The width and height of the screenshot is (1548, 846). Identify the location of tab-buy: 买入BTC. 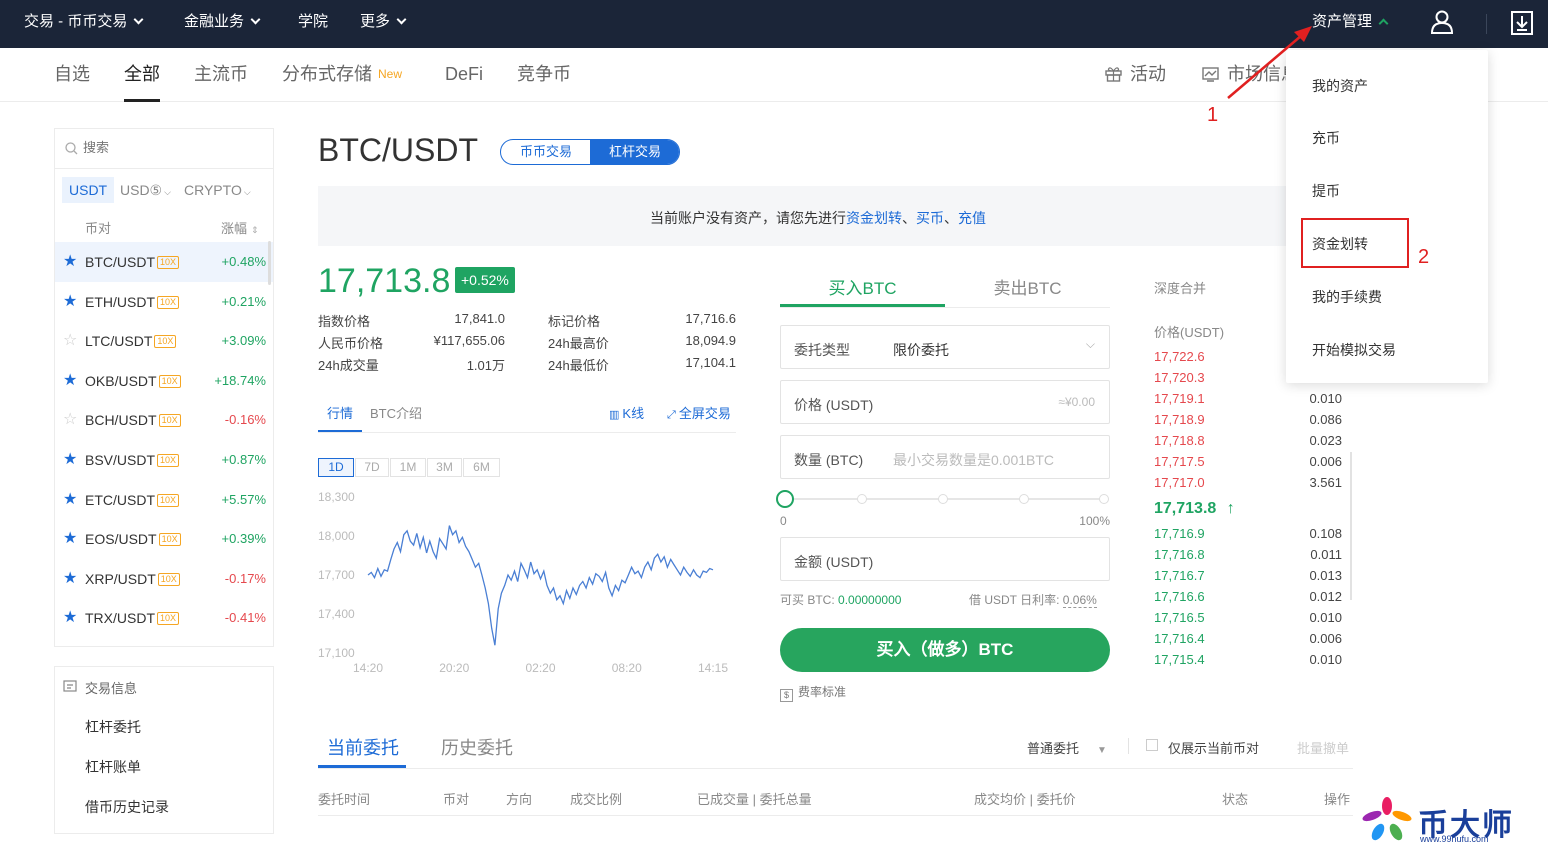
(862, 286).